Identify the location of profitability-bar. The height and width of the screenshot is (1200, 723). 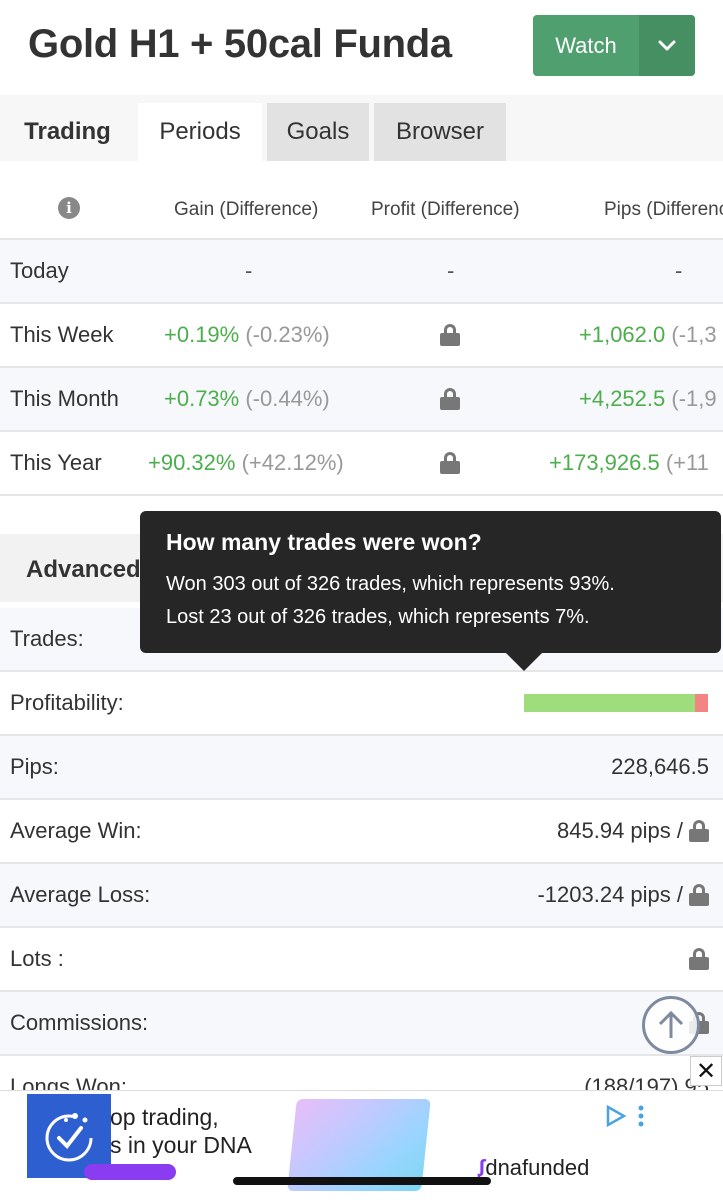
(616, 703).